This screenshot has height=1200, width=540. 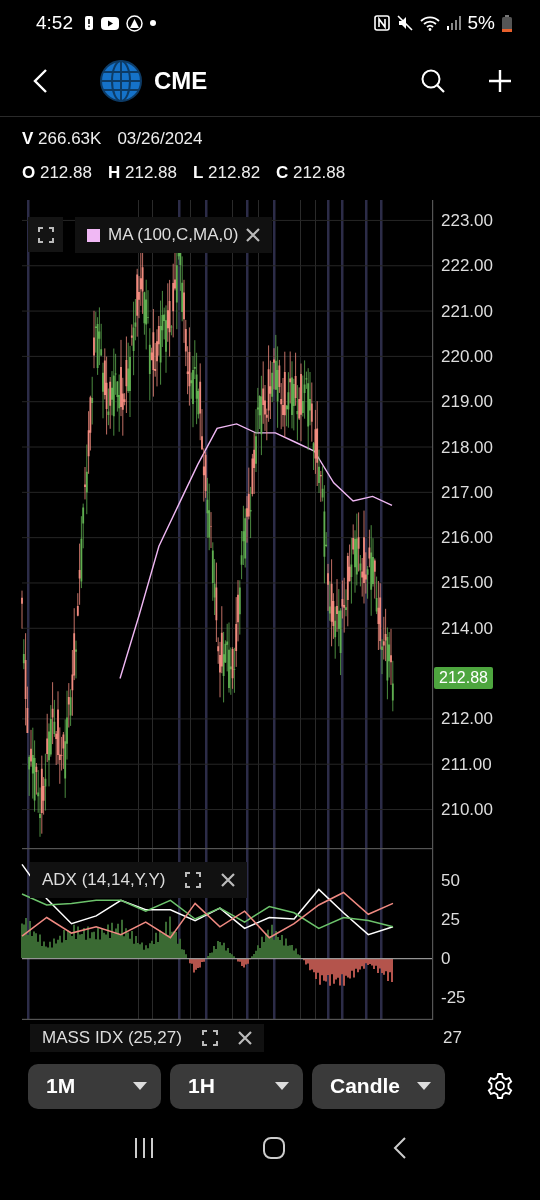 I want to click on home-icon, so click(x=274, y=1148).